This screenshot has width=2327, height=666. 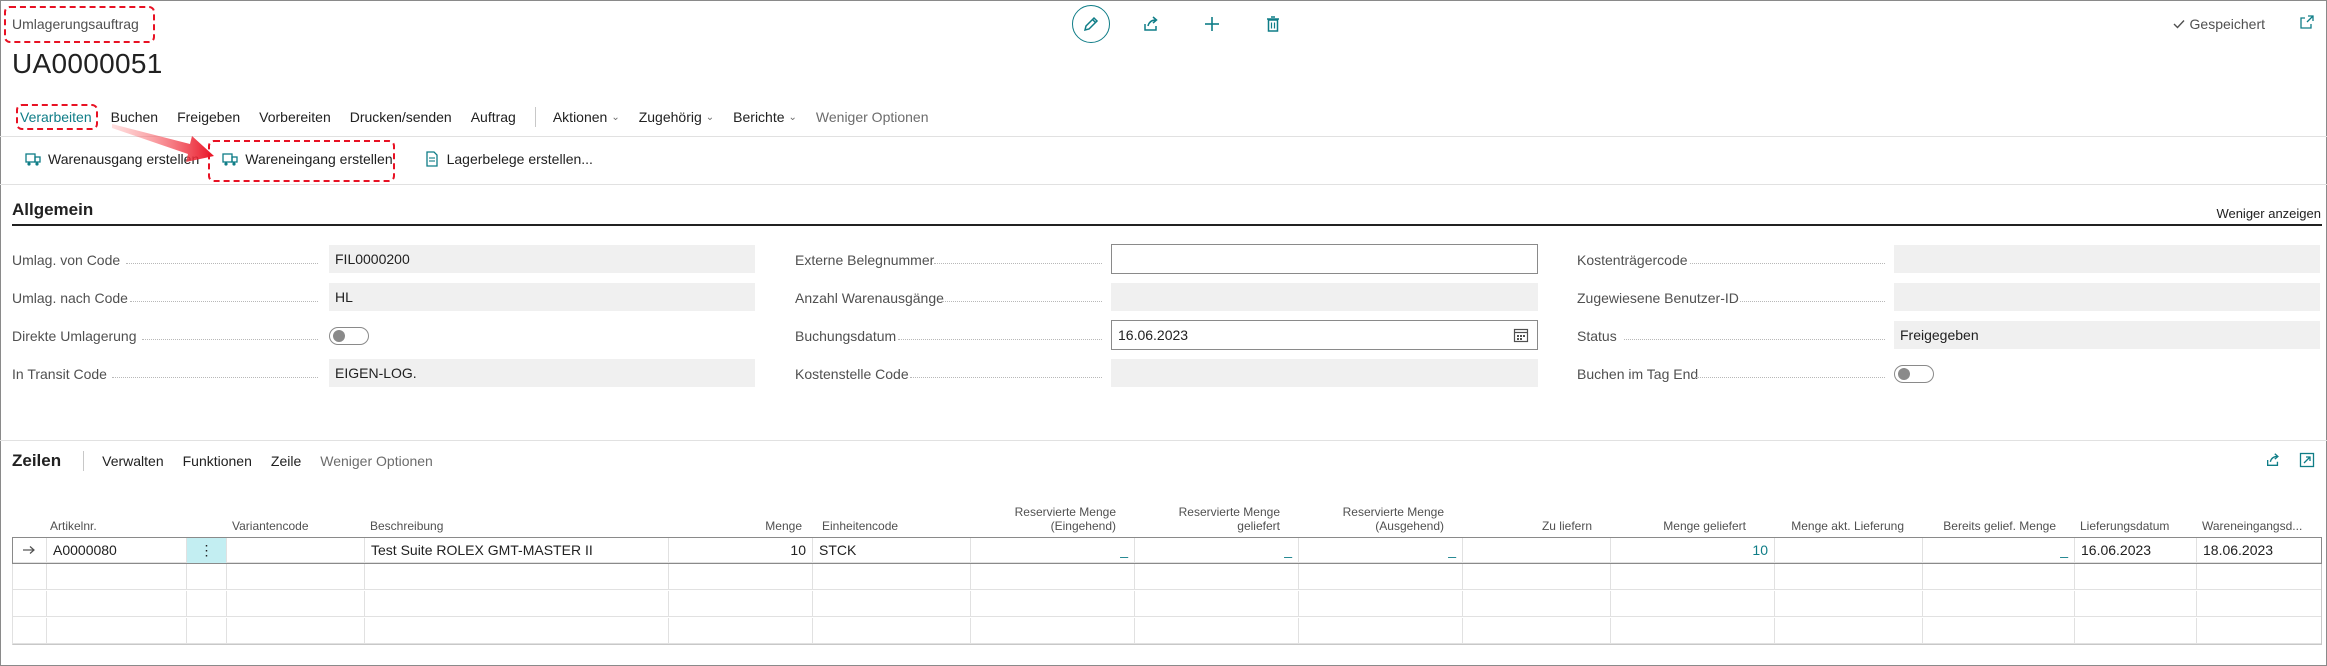 I want to click on action-bar-separator, so click(x=535, y=117).